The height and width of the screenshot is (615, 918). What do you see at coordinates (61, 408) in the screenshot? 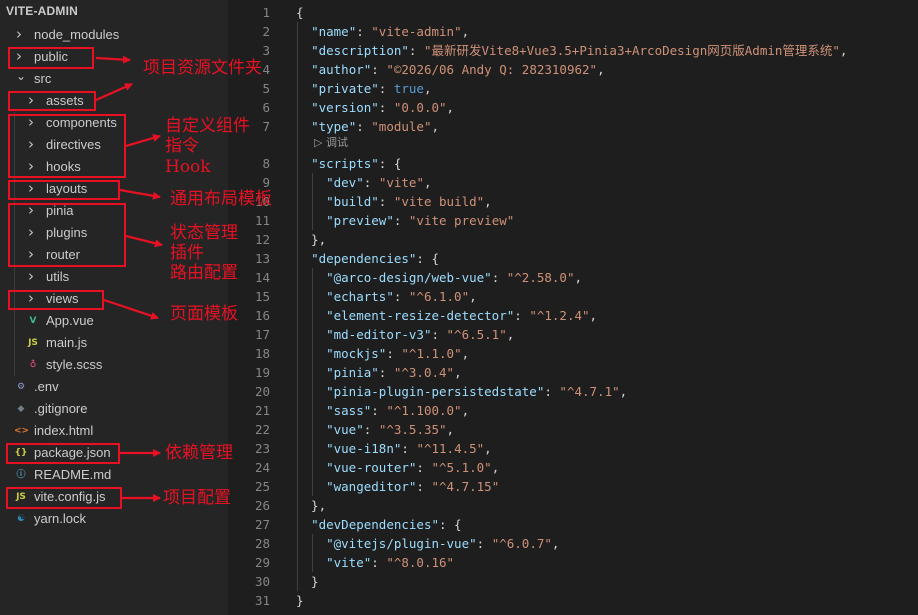
I see `tree-item-label: .gitignore` at bounding box center [61, 408].